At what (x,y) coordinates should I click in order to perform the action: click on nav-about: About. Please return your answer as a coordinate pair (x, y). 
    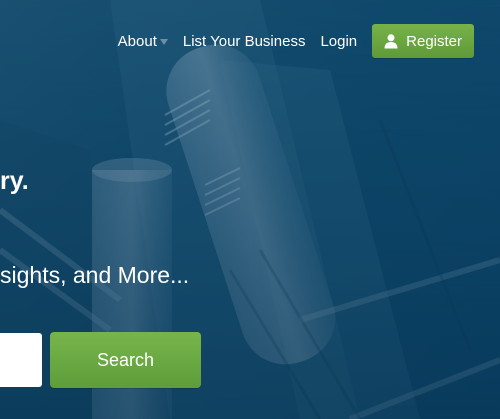
    Looking at the image, I should click on (143, 41).